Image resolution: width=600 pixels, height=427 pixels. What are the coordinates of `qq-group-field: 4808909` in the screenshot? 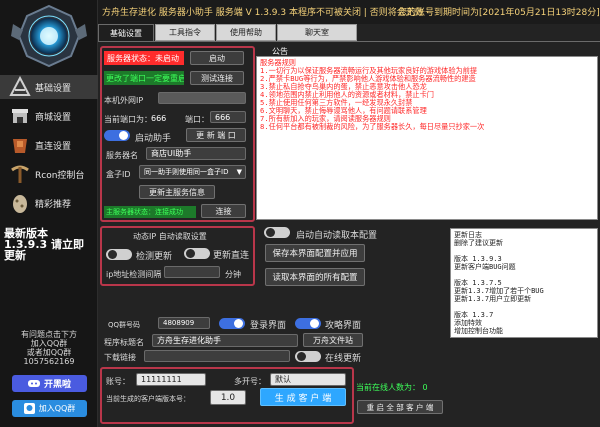 It's located at (184, 323).